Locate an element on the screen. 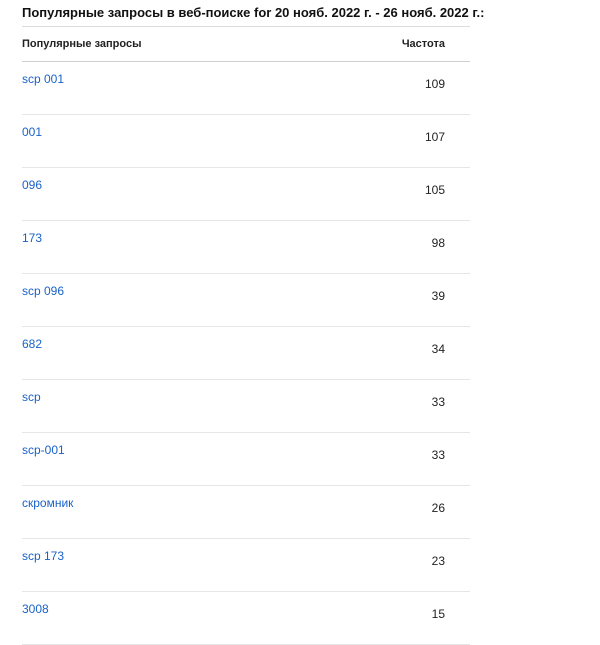  frequency-value: 15 is located at coordinates (416, 618).